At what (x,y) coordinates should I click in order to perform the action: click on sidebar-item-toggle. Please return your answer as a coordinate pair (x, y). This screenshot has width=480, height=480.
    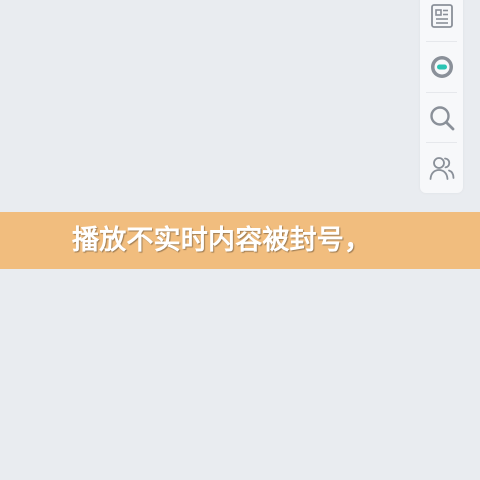
    Looking at the image, I should click on (441, 66).